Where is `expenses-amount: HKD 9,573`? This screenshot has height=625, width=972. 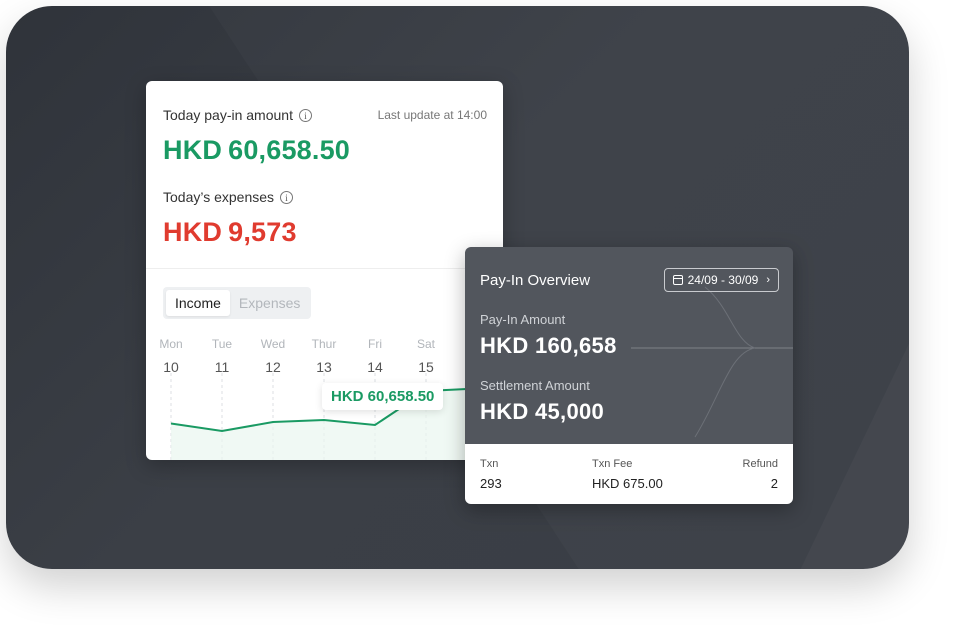 expenses-amount: HKD 9,573 is located at coordinates (230, 232).